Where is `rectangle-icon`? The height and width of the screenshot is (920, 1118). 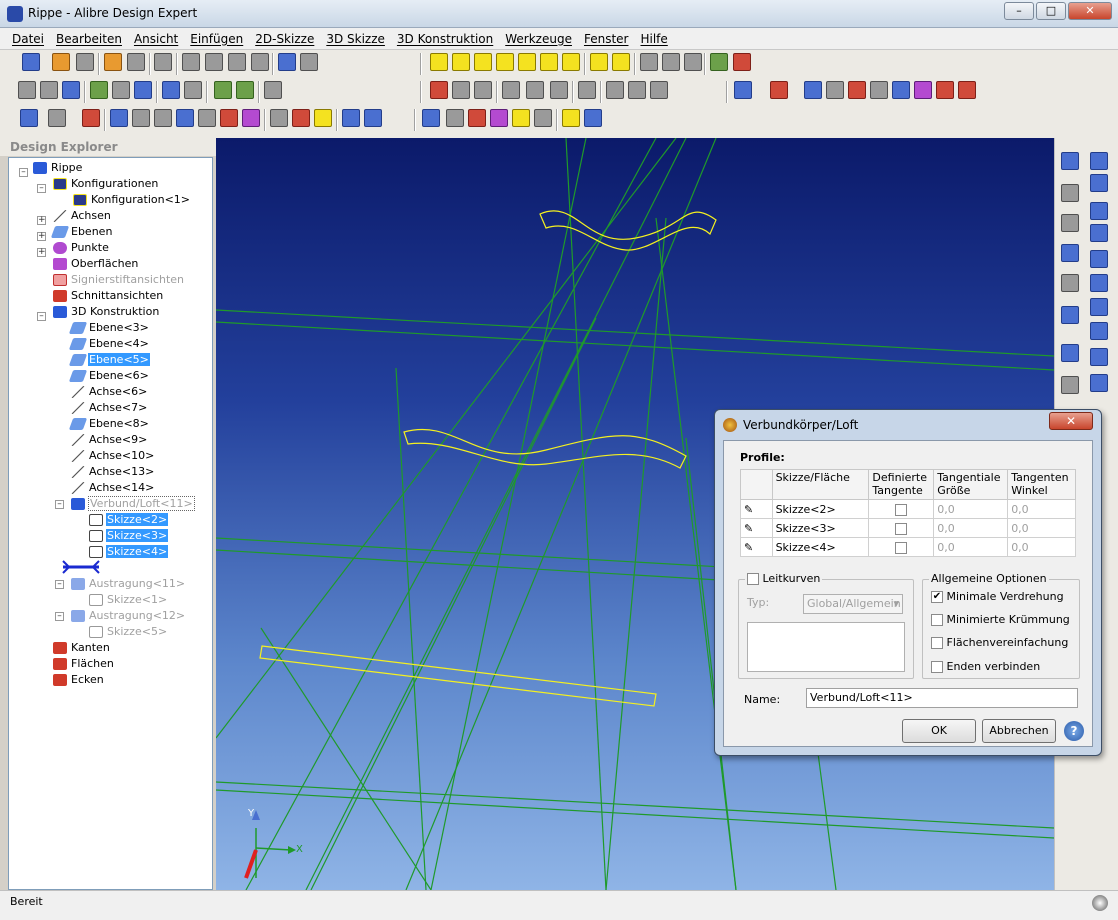
rectangle-icon is located at coordinates (1070, 385).